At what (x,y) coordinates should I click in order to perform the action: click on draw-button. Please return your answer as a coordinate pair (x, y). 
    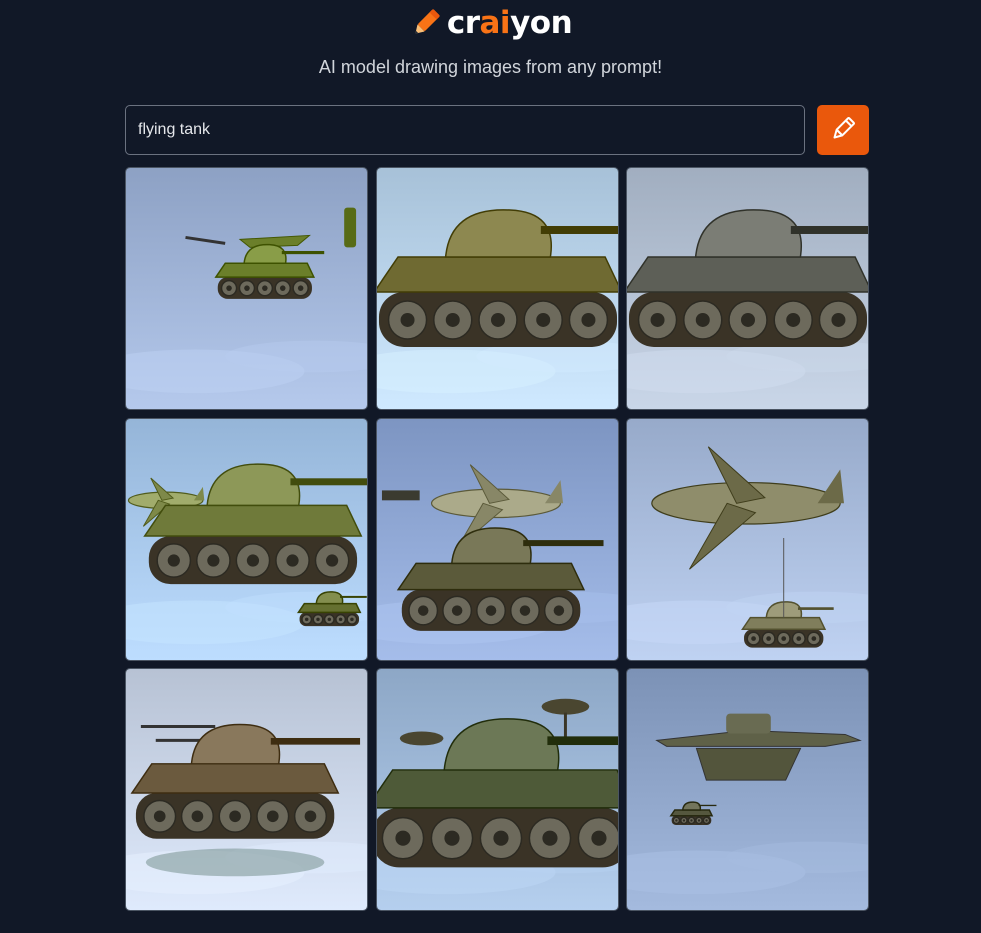
    Looking at the image, I should click on (843, 130).